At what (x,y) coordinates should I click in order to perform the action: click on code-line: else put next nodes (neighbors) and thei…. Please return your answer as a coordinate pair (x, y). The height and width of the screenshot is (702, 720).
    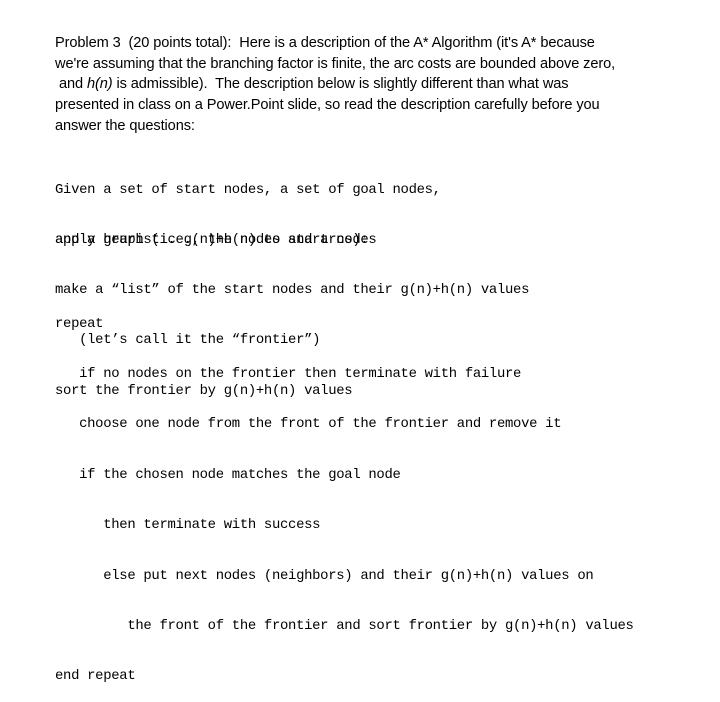
    Looking at the image, I should click on (324, 575).